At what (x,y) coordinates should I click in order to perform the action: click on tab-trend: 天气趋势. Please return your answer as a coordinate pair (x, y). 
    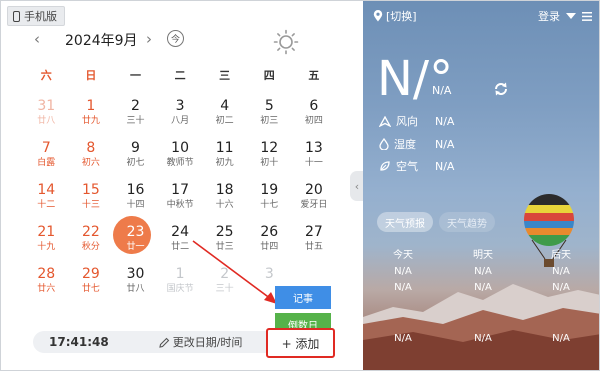
    Looking at the image, I should click on (467, 222).